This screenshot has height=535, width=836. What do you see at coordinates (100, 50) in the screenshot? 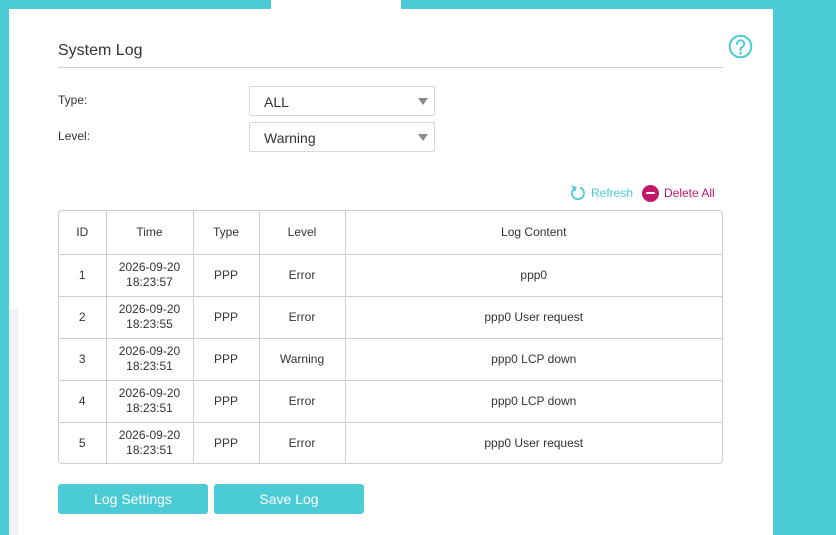
I see `page-title: System Log` at bounding box center [100, 50].